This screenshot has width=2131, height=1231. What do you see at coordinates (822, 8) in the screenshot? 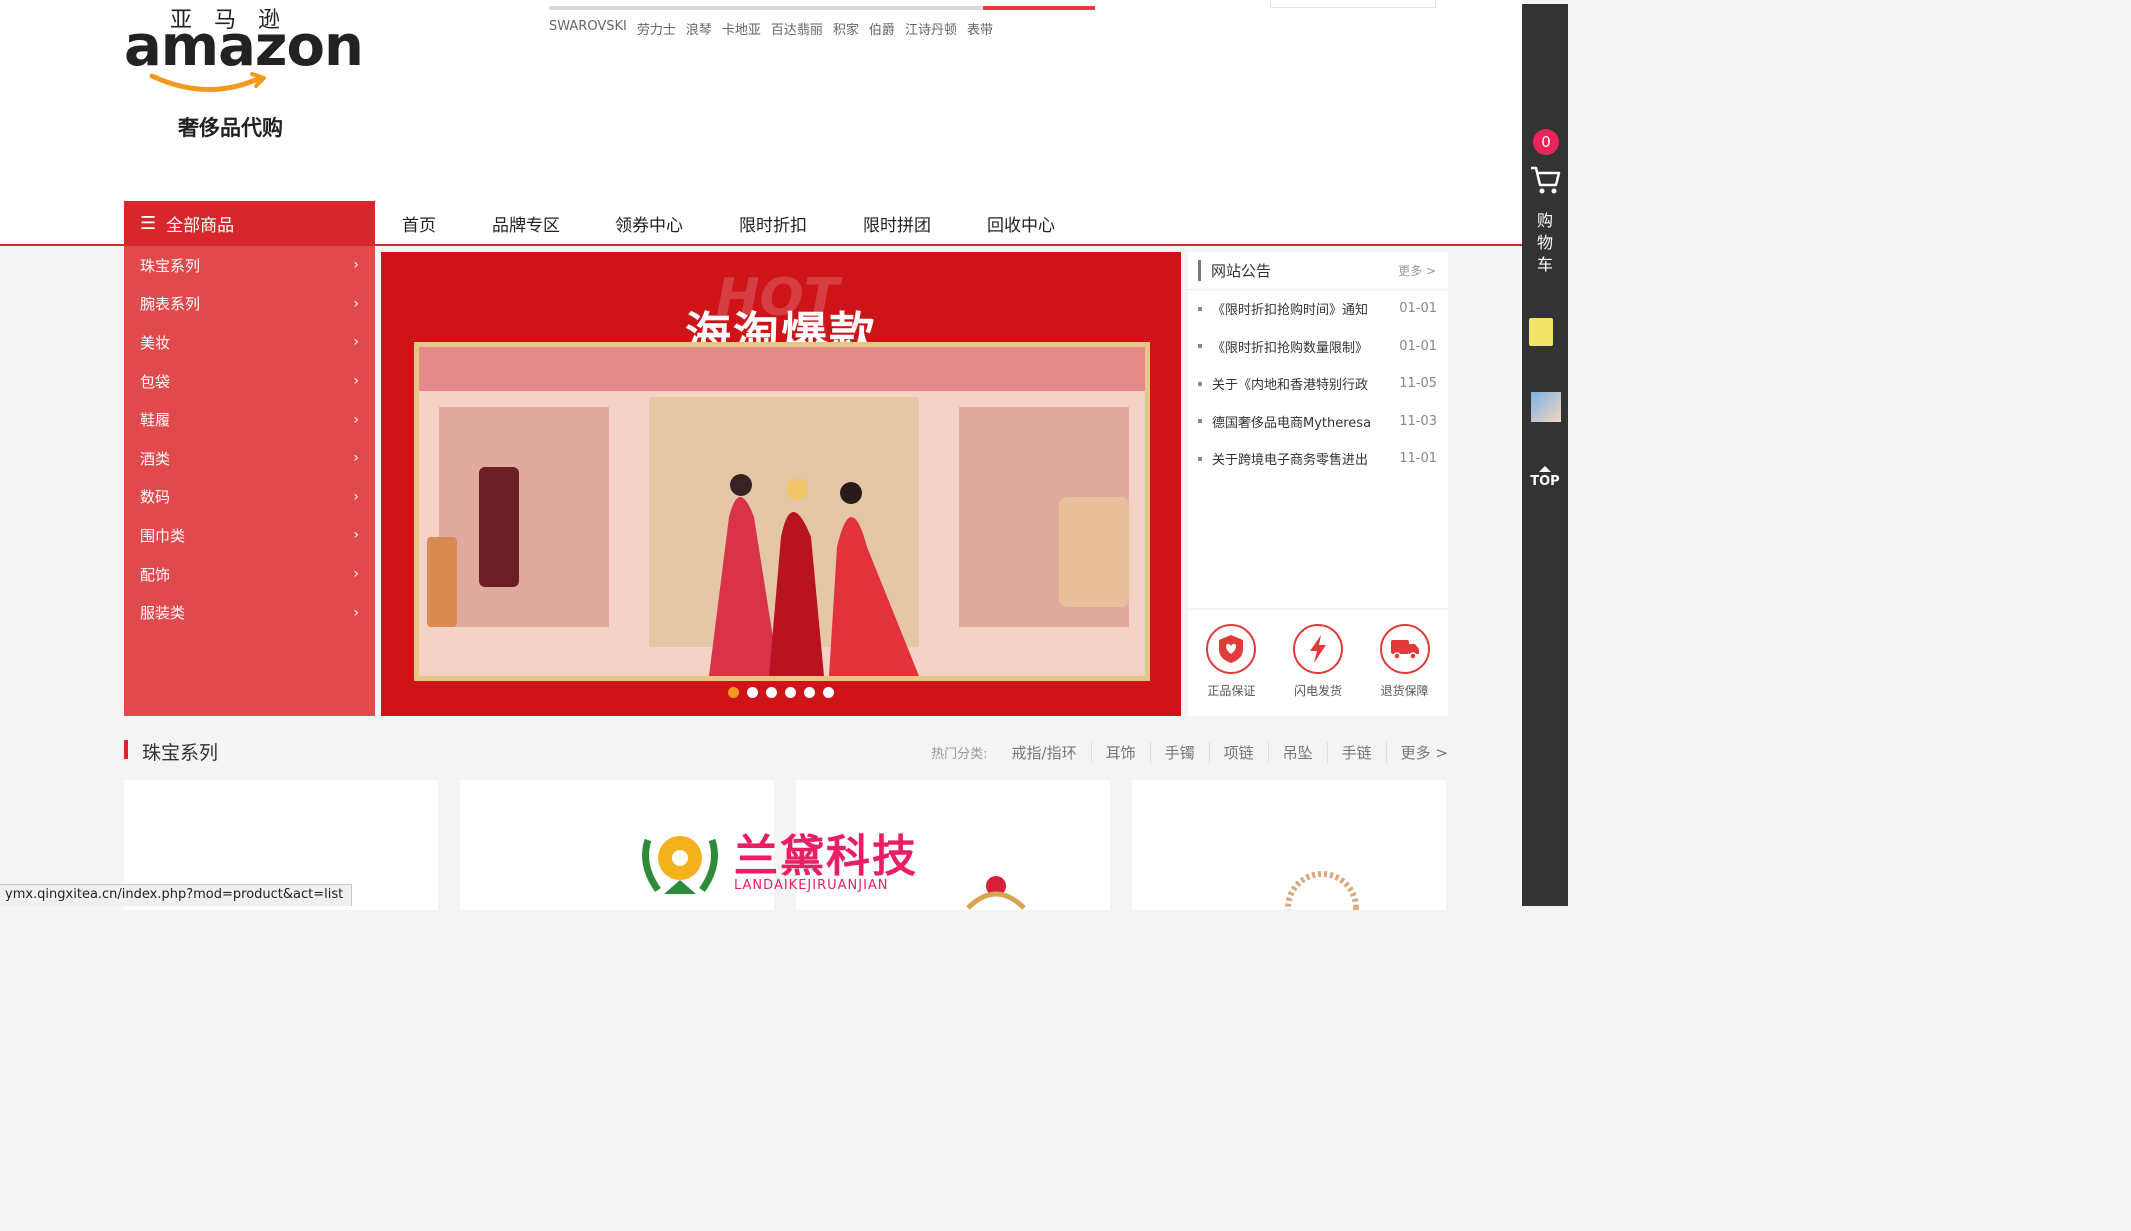
I see `search-bar` at bounding box center [822, 8].